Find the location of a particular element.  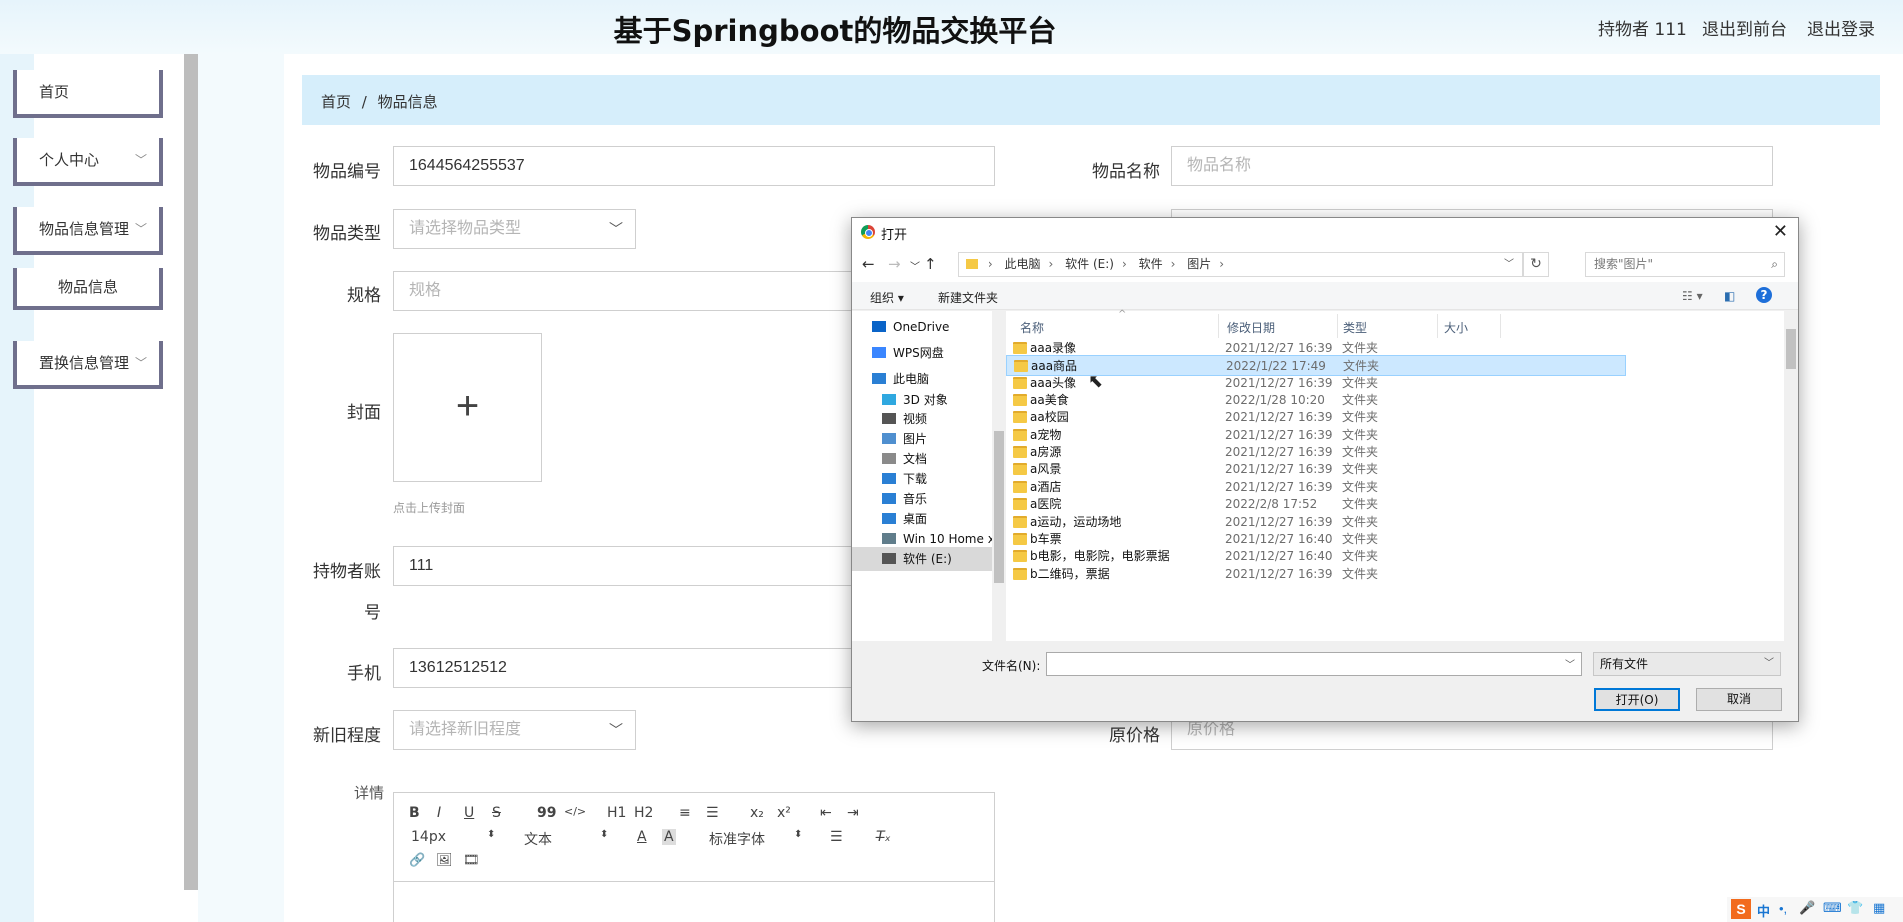

view-options-icon: ☷ ▾ is located at coordinates (1692, 296).